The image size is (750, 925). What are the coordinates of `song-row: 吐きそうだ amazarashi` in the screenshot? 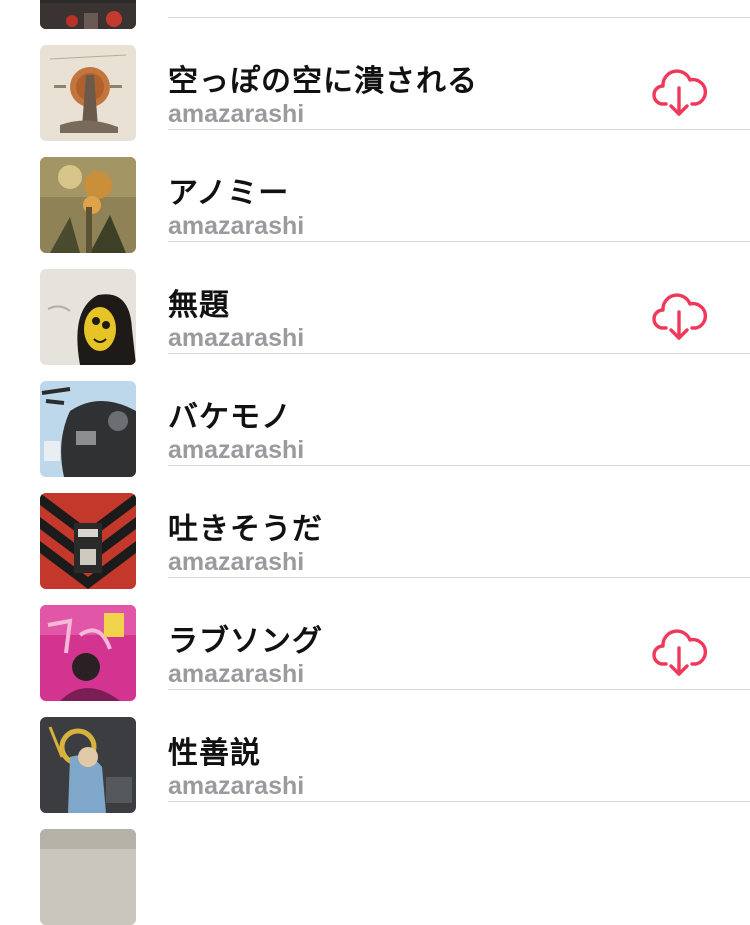 It's located at (375, 527).